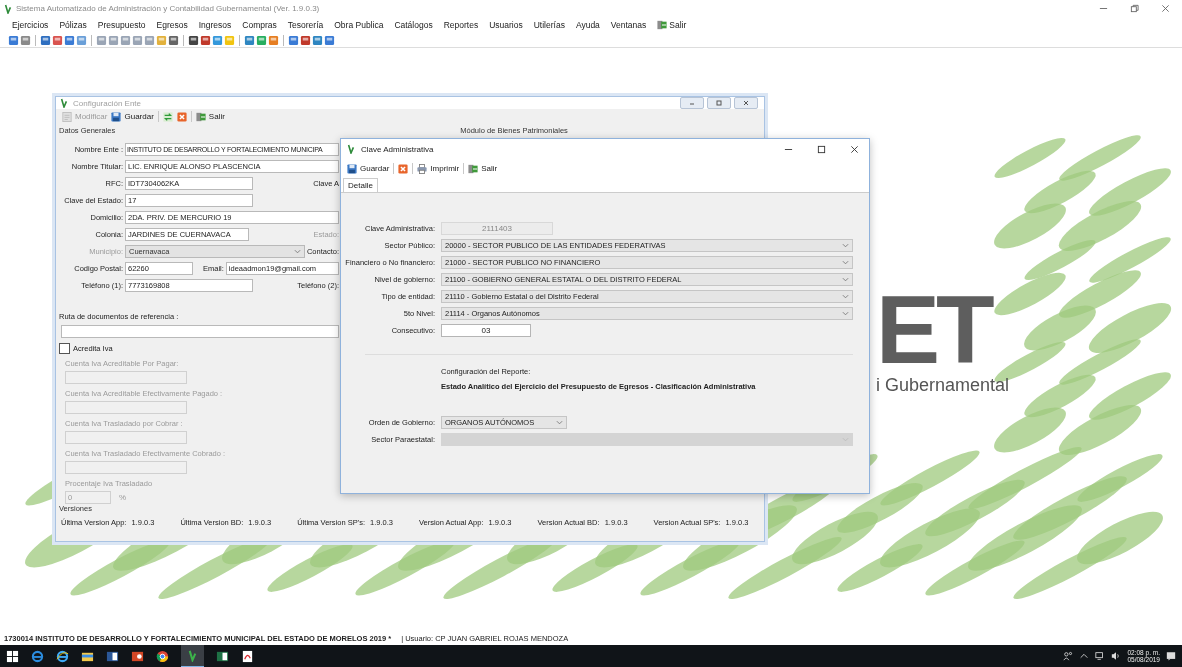 The height and width of the screenshot is (667, 1182). What do you see at coordinates (587, 25) in the screenshot?
I see `menu-item: Ayuda` at bounding box center [587, 25].